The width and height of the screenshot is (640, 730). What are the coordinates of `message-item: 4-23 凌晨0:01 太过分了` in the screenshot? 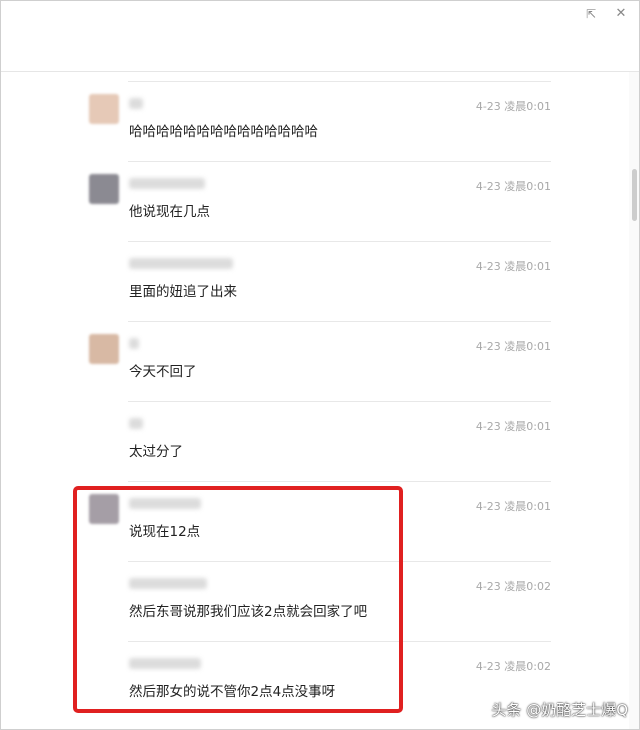 It's located at (315, 431).